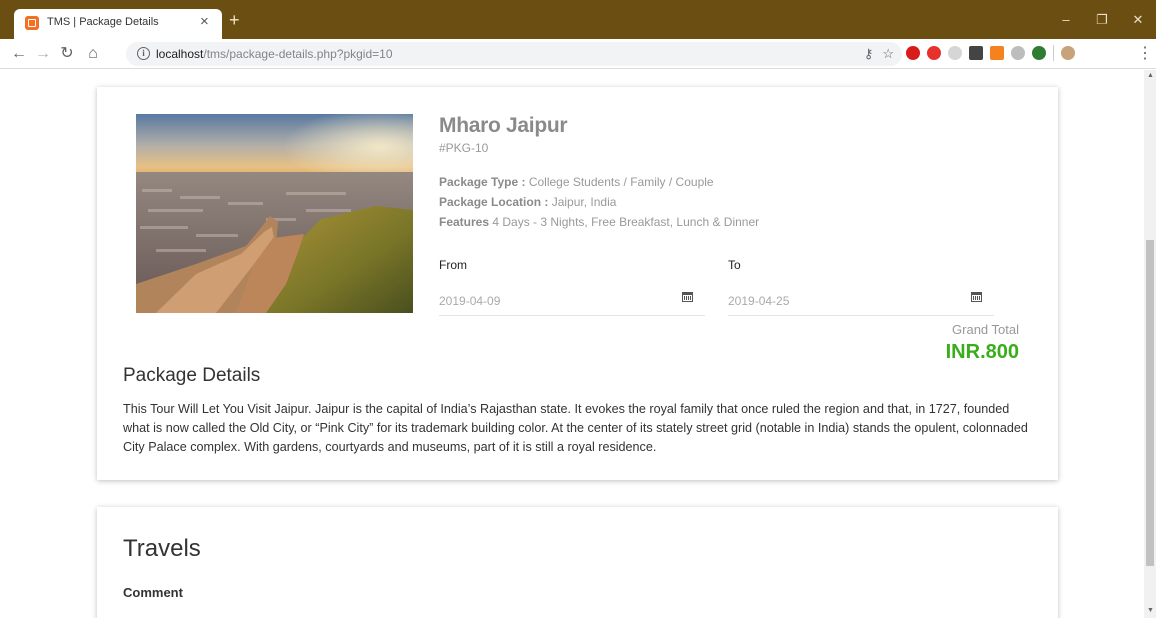 The height and width of the screenshot is (618, 1156). I want to click on package-name: Mharo Jaipur, so click(503, 125).